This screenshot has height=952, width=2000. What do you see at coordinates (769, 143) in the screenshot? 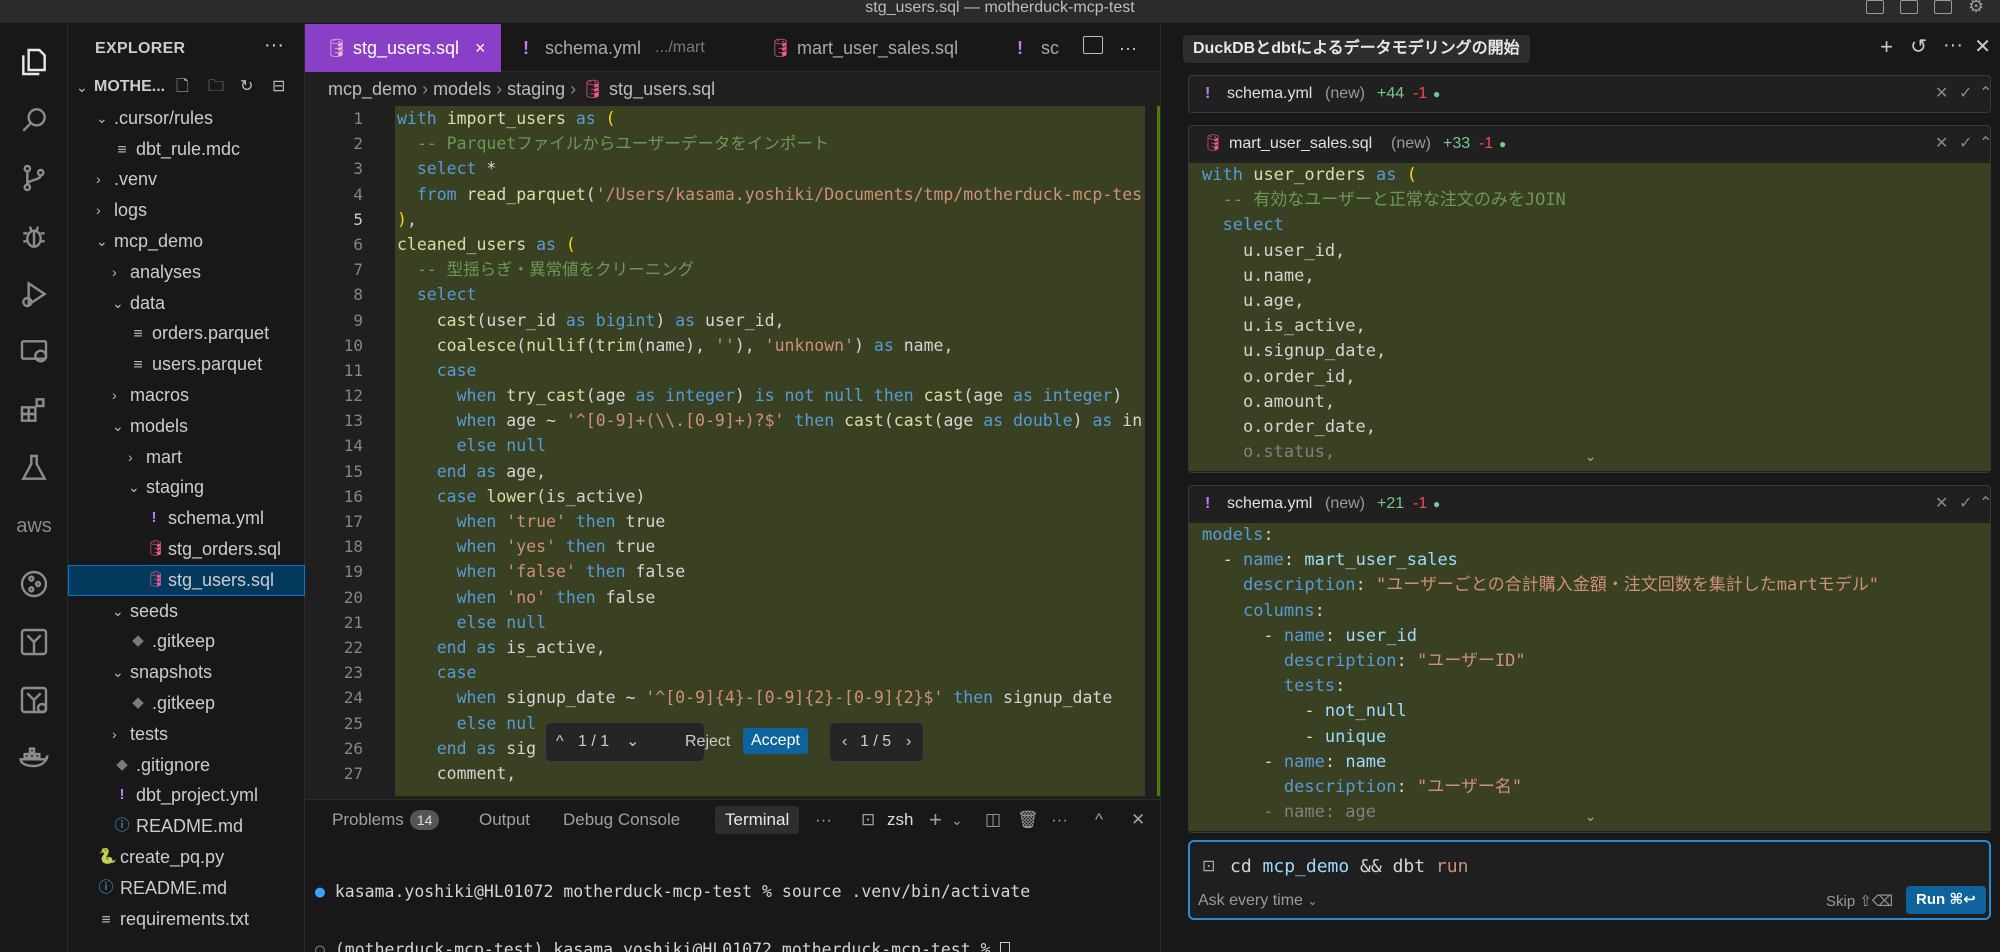
I see `code-line: -- Parquetファイルからユーザーデータをインポート` at bounding box center [769, 143].